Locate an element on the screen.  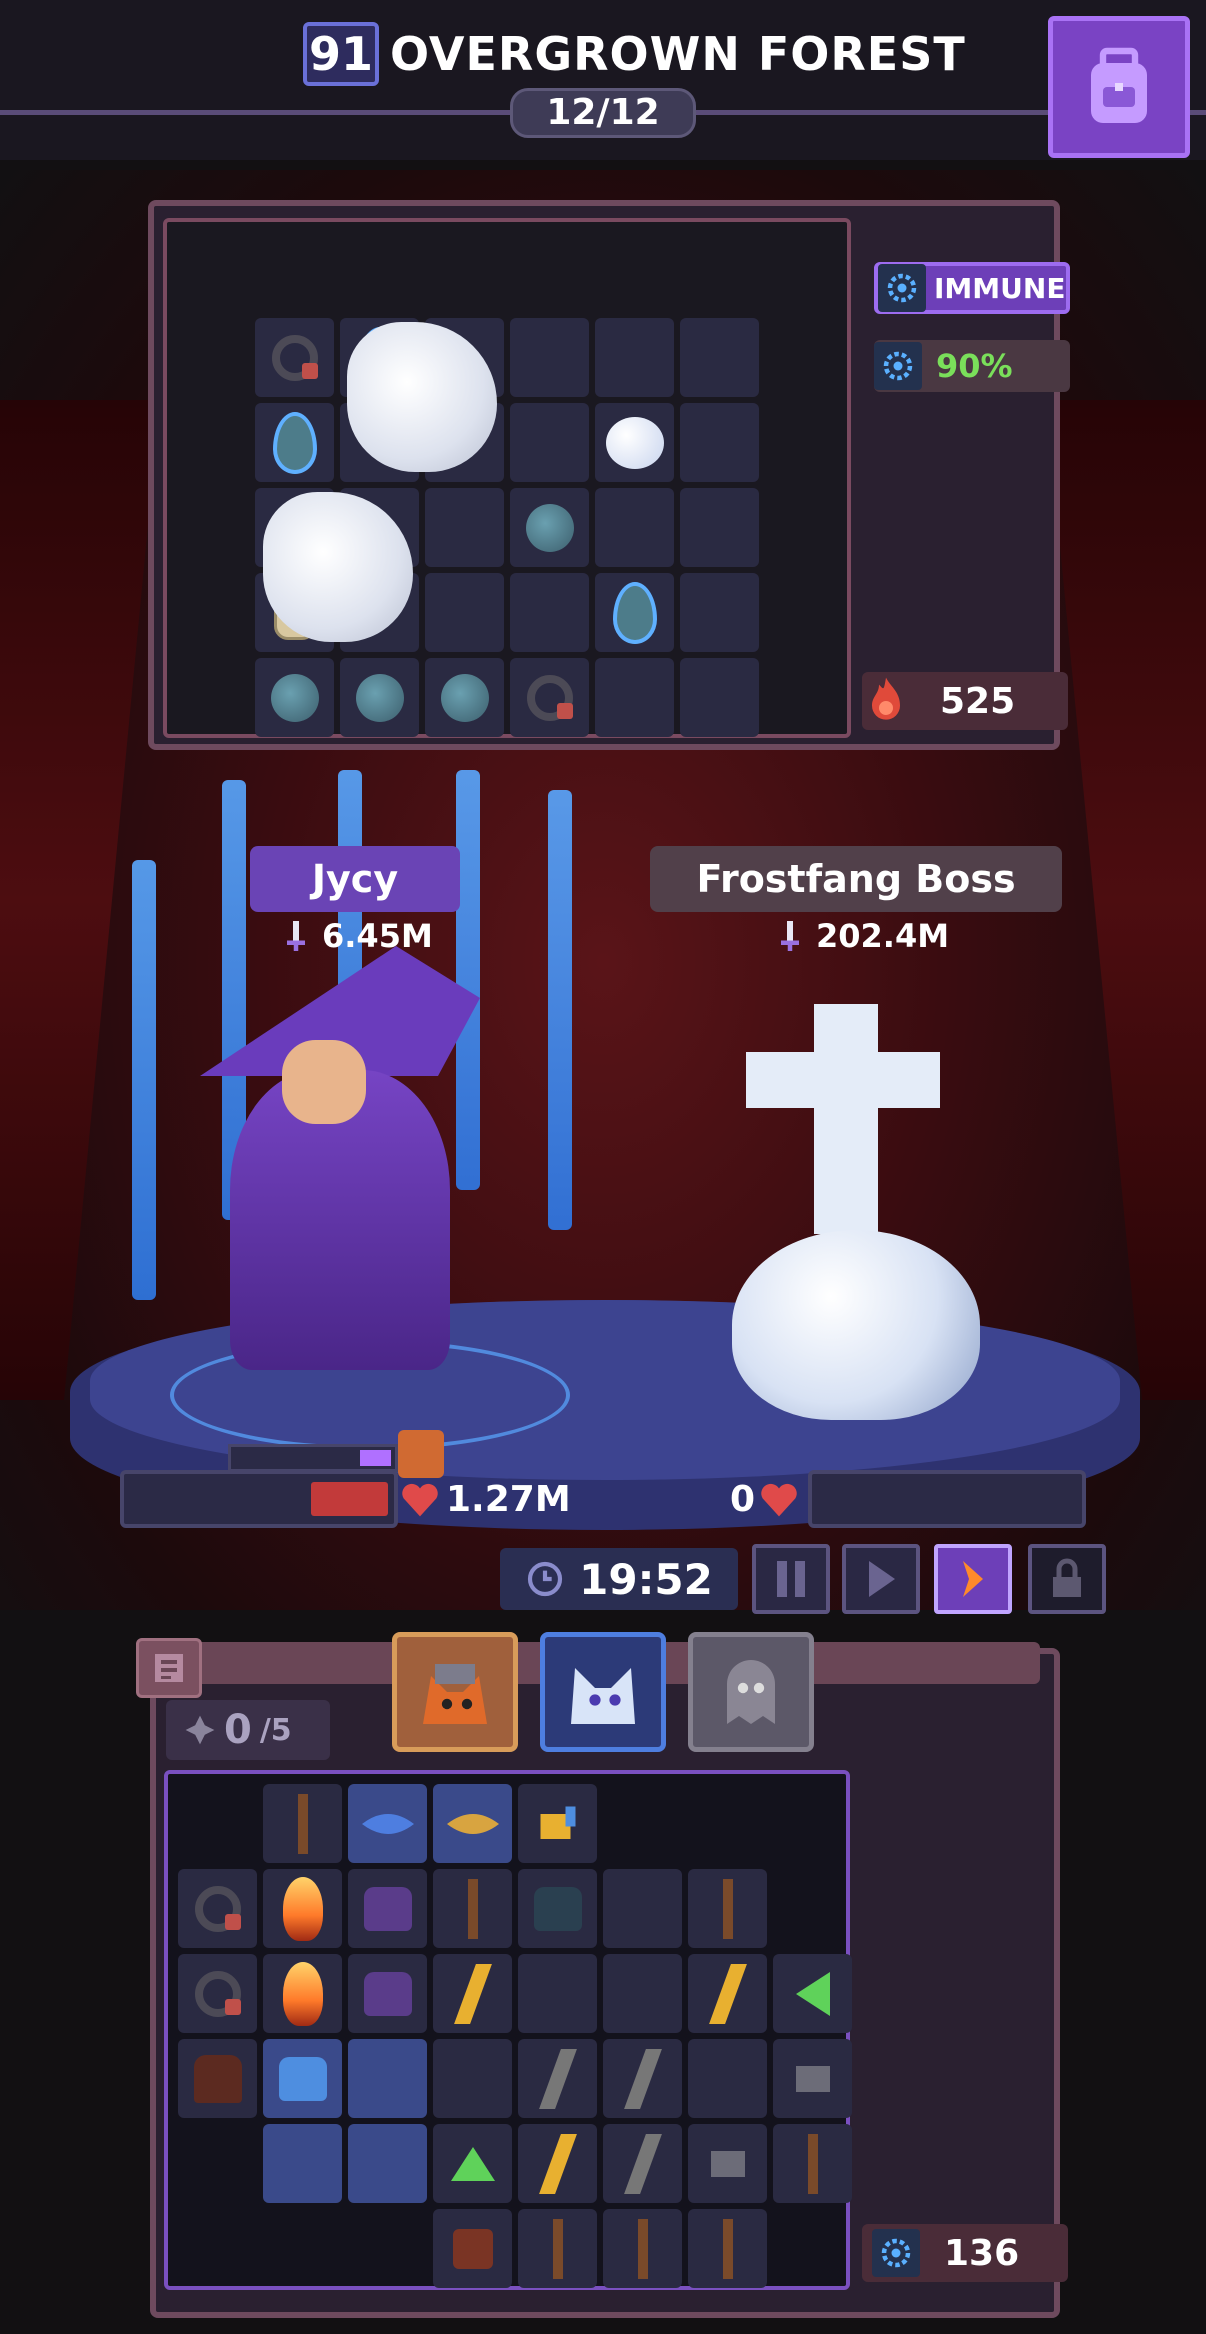
timer-value: 19:52 is located at coordinates (646, 1579).